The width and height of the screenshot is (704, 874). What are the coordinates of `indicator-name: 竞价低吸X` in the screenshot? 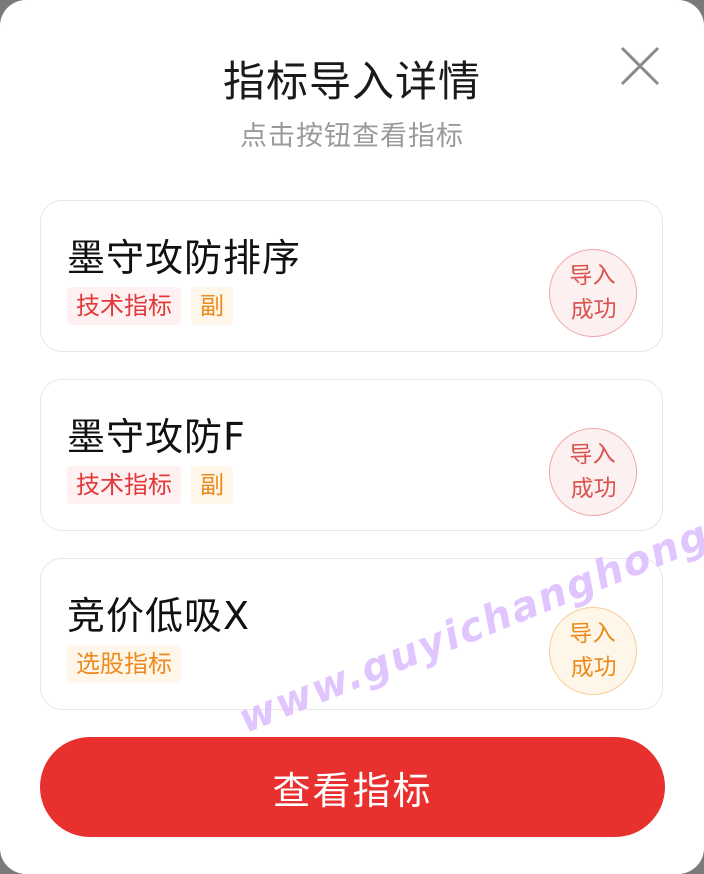 It's located at (159, 616).